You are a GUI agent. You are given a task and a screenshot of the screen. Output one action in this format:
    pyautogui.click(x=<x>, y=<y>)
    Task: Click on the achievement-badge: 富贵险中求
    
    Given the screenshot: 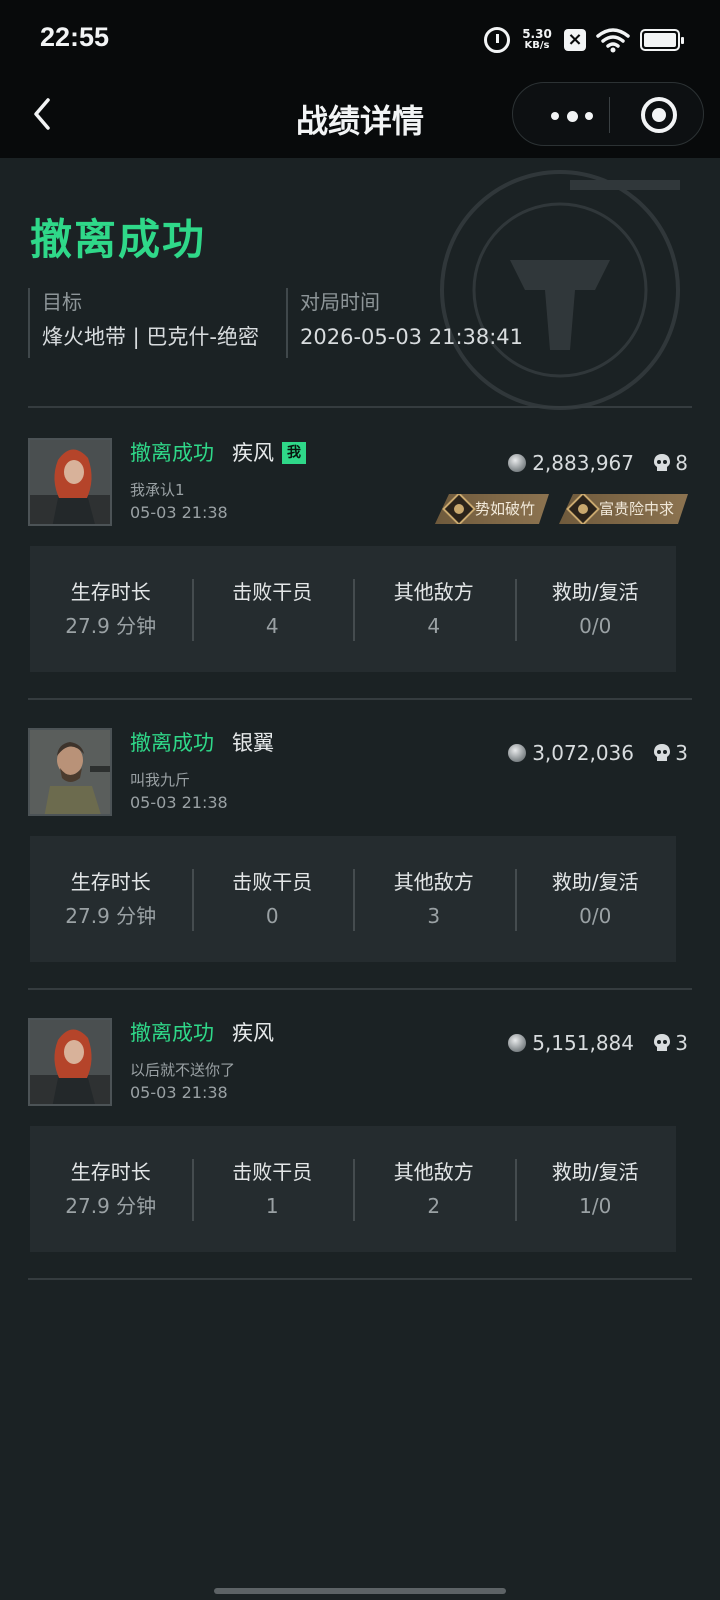 What is the action you would take?
    pyautogui.click(x=623, y=509)
    